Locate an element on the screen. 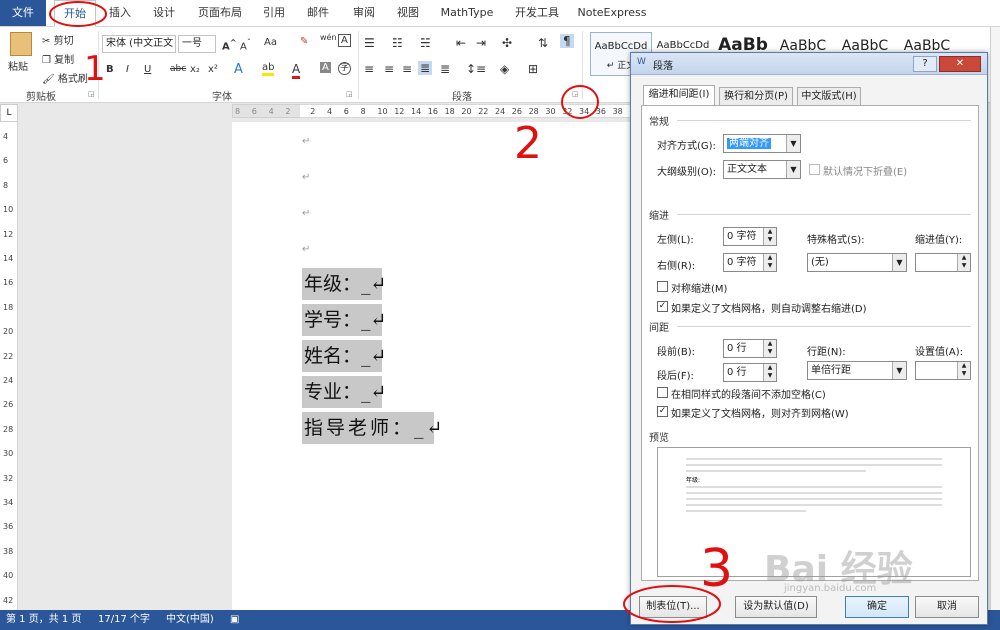 This screenshot has height=630, width=1000. tab-mathtype: MathType is located at coordinates (467, 13).